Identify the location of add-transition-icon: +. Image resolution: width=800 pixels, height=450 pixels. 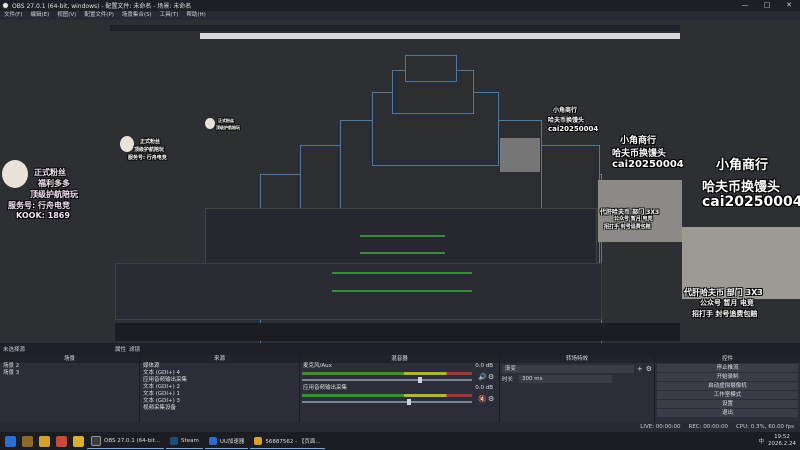
(640, 369).